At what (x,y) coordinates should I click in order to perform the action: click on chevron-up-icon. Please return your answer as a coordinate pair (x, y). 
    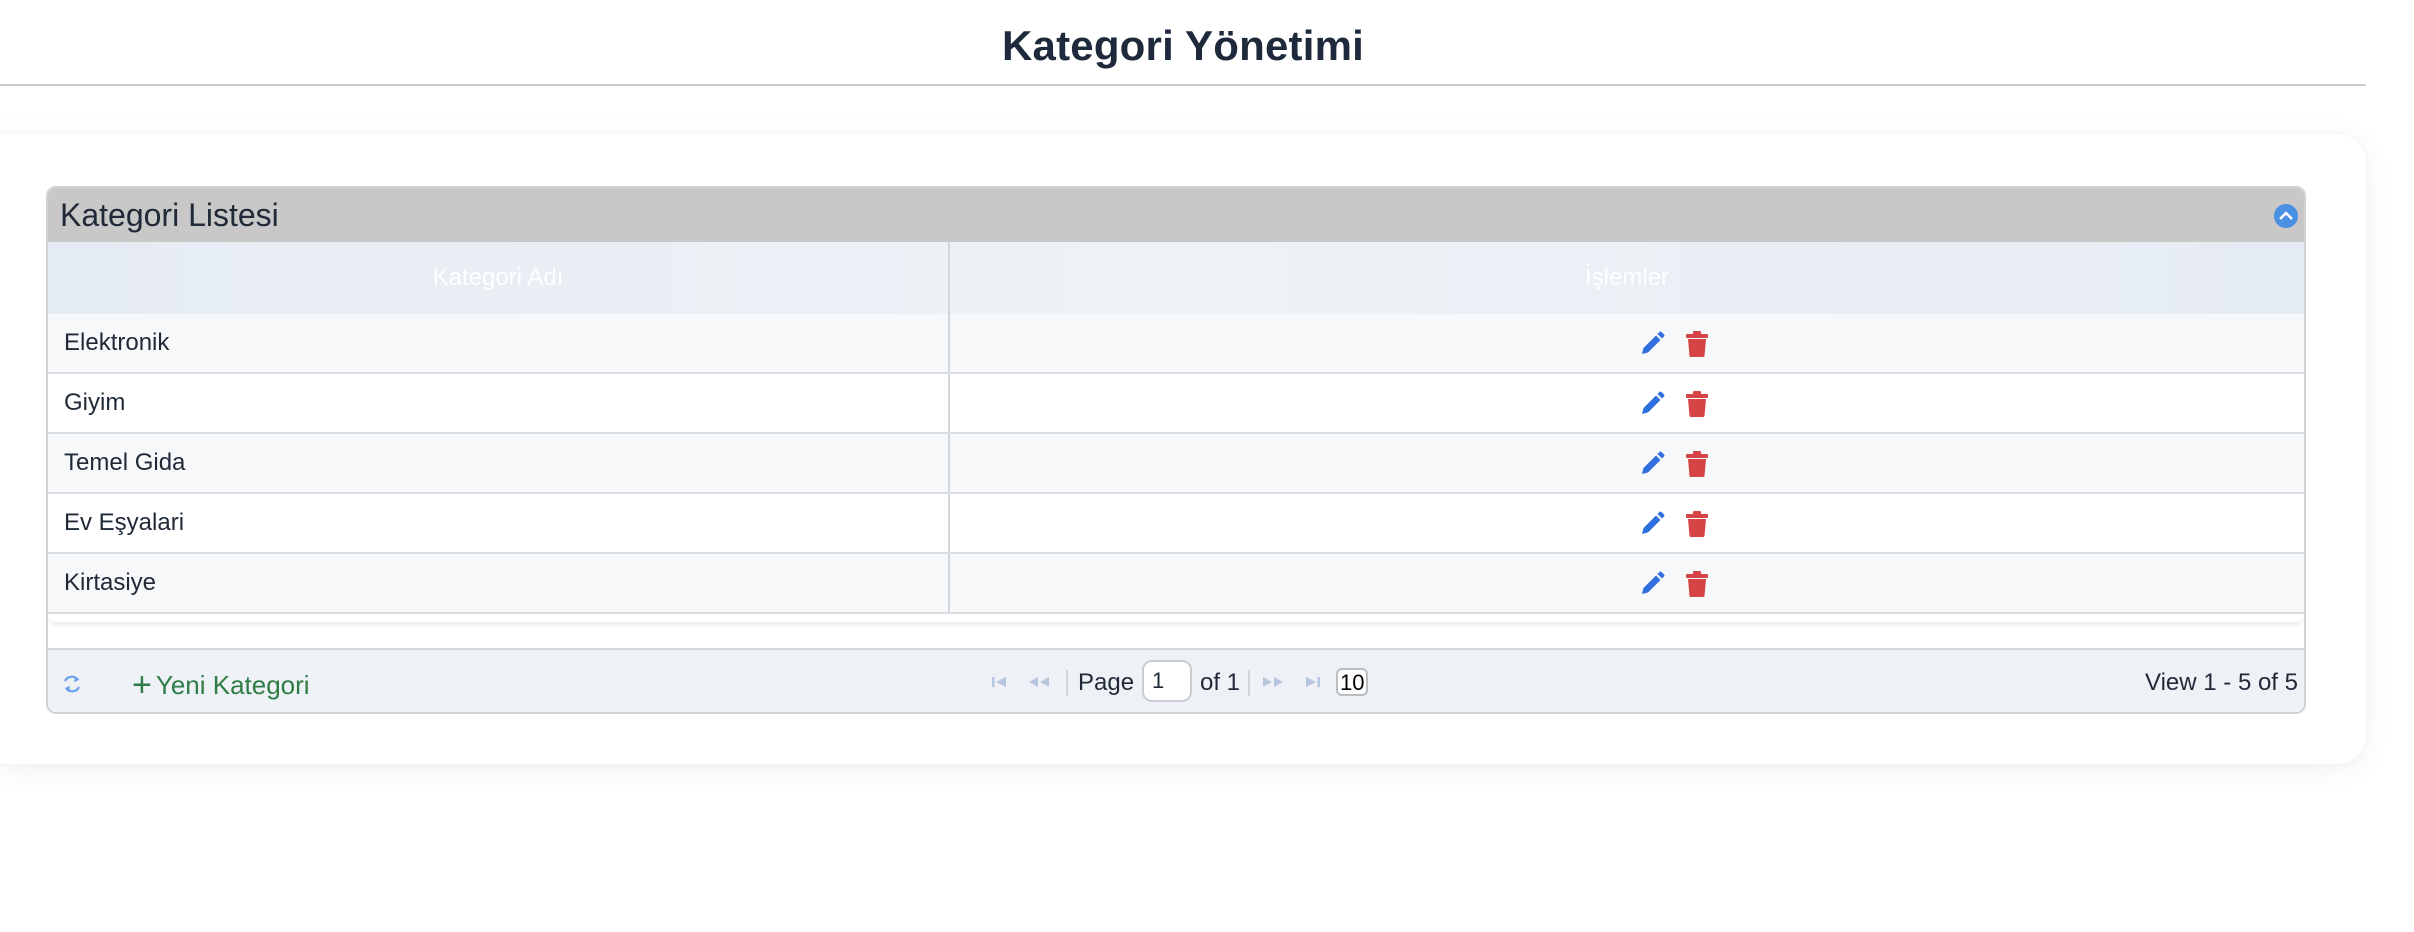
    Looking at the image, I should click on (2286, 216).